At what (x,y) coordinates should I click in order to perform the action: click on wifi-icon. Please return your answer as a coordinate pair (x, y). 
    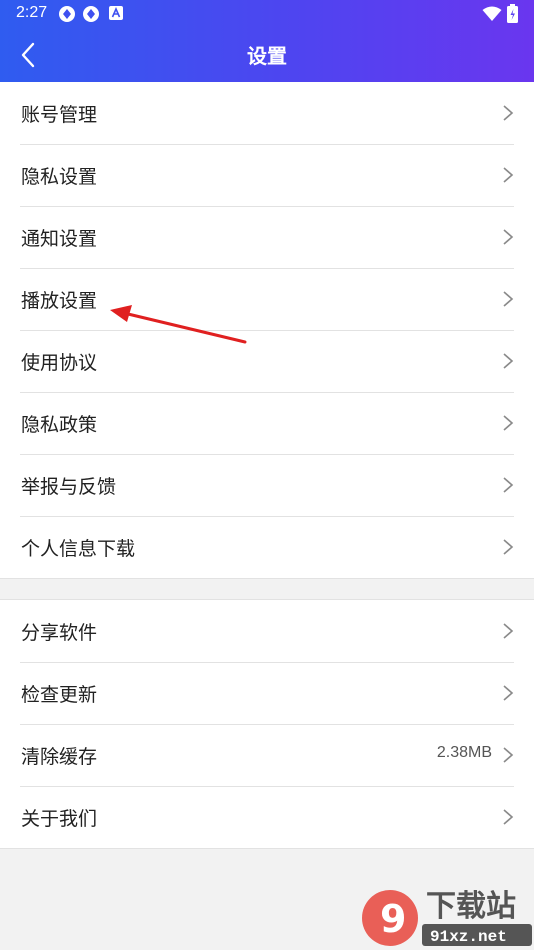
    Looking at the image, I should click on (492, 13).